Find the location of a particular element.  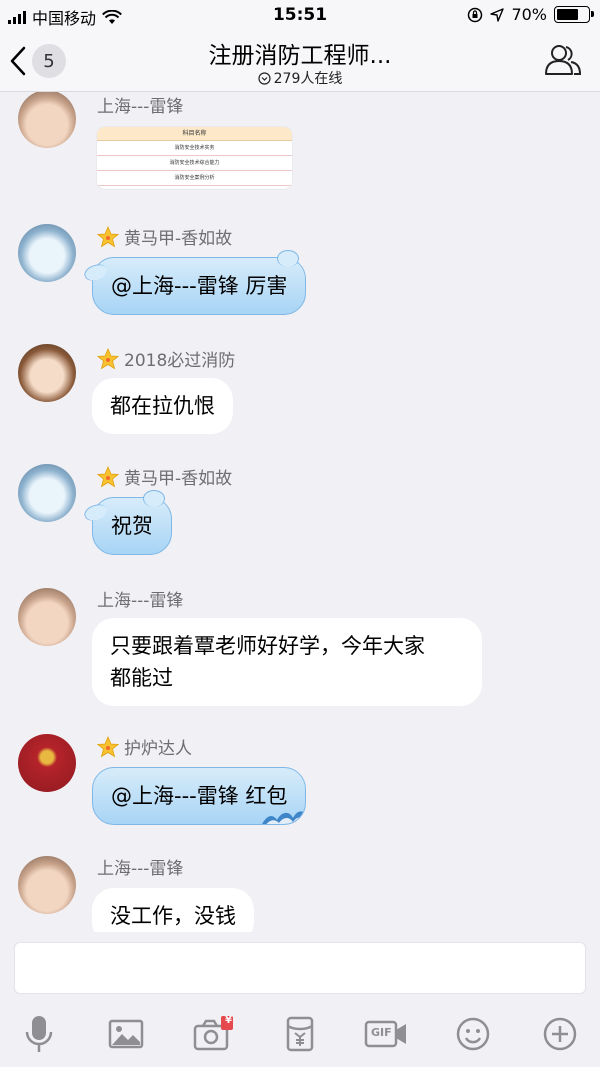

emoji-button is located at coordinates (473, 1034).